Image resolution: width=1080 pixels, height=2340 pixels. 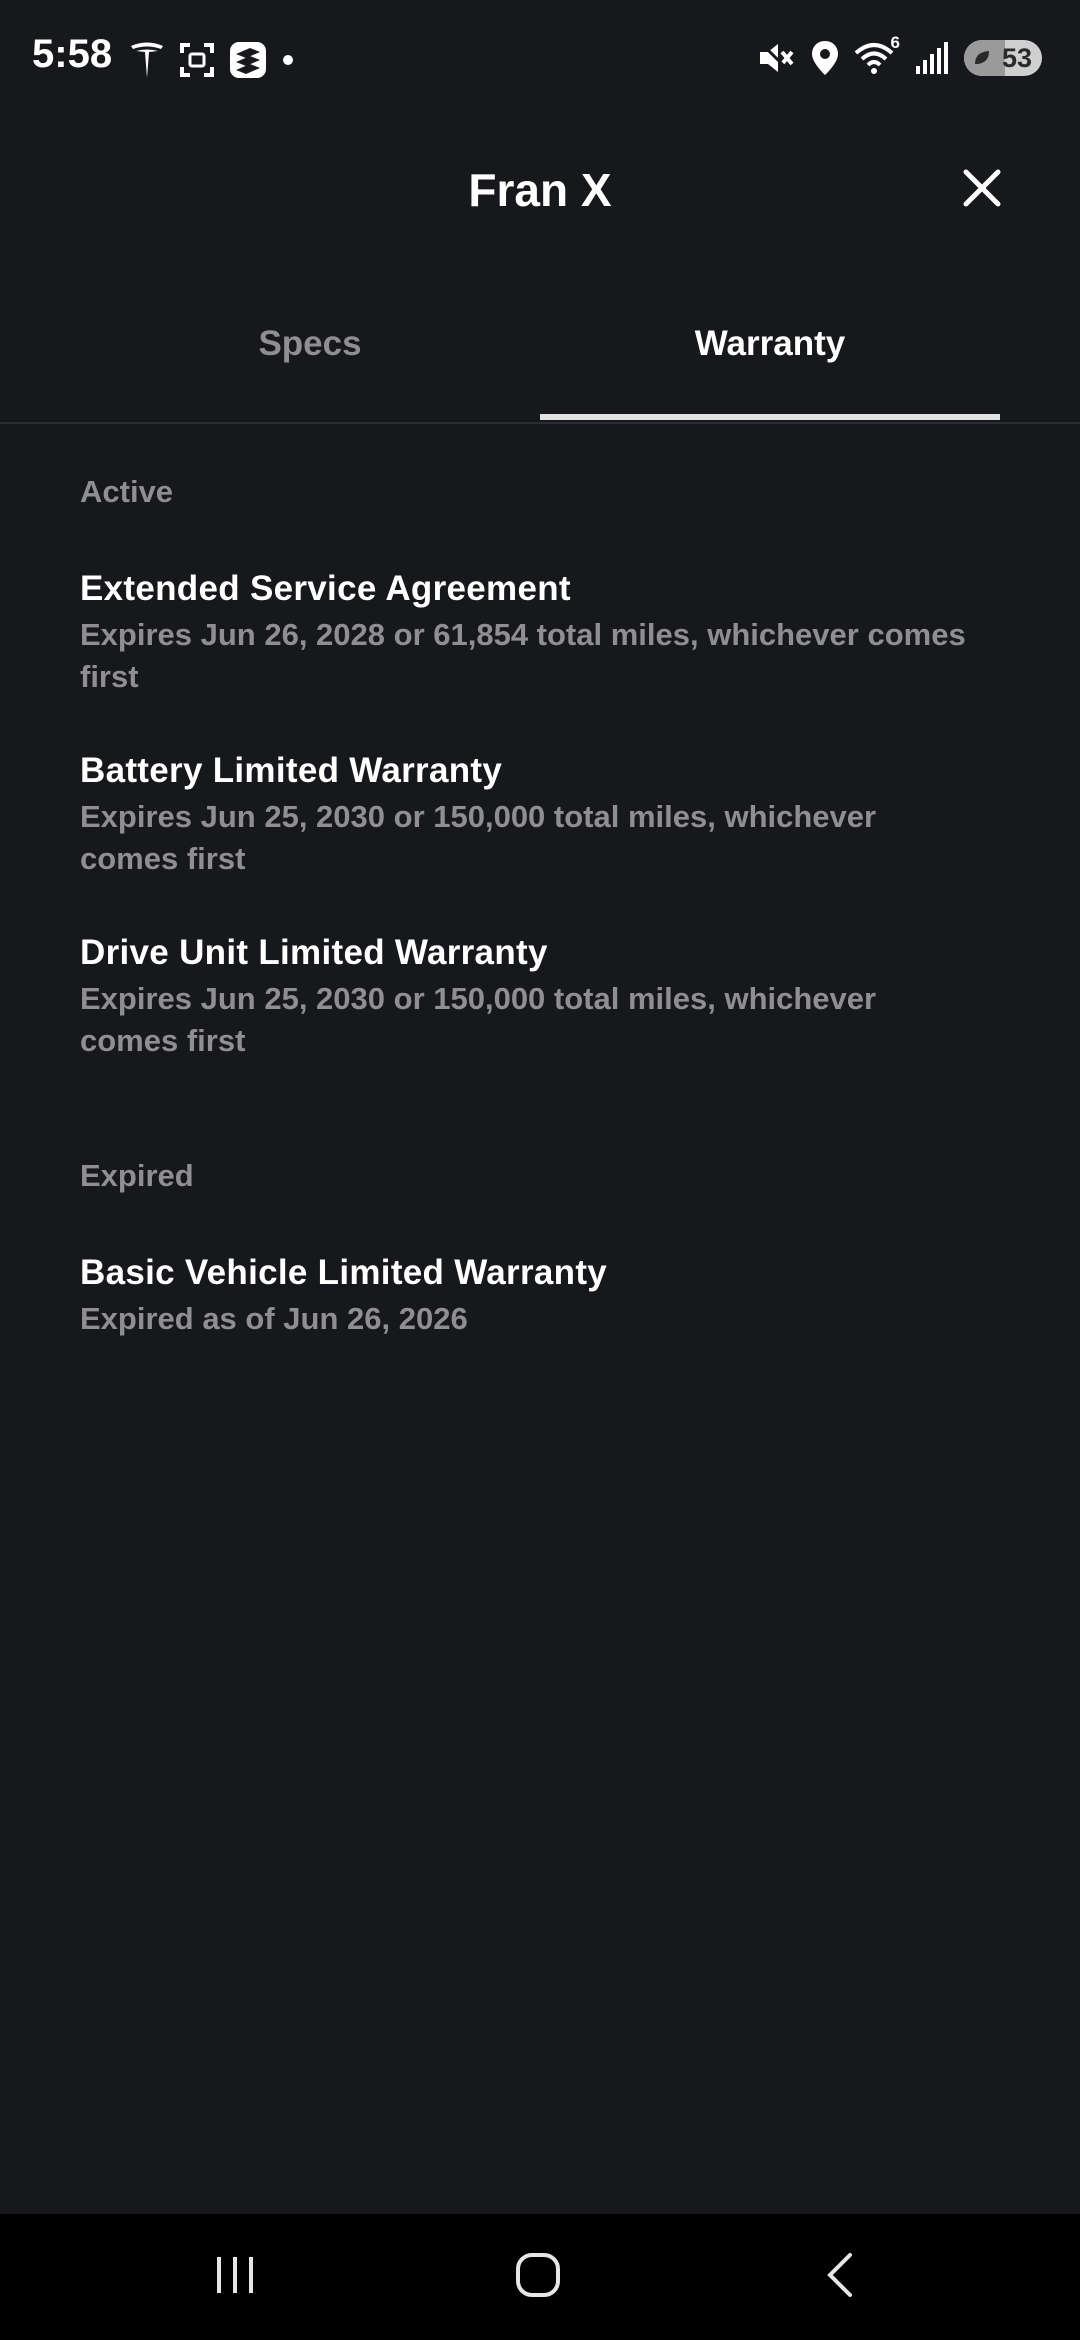 I want to click on warranty-item-subtitle: Expired as of Jun 26, 2026, so click(x=274, y=1318).